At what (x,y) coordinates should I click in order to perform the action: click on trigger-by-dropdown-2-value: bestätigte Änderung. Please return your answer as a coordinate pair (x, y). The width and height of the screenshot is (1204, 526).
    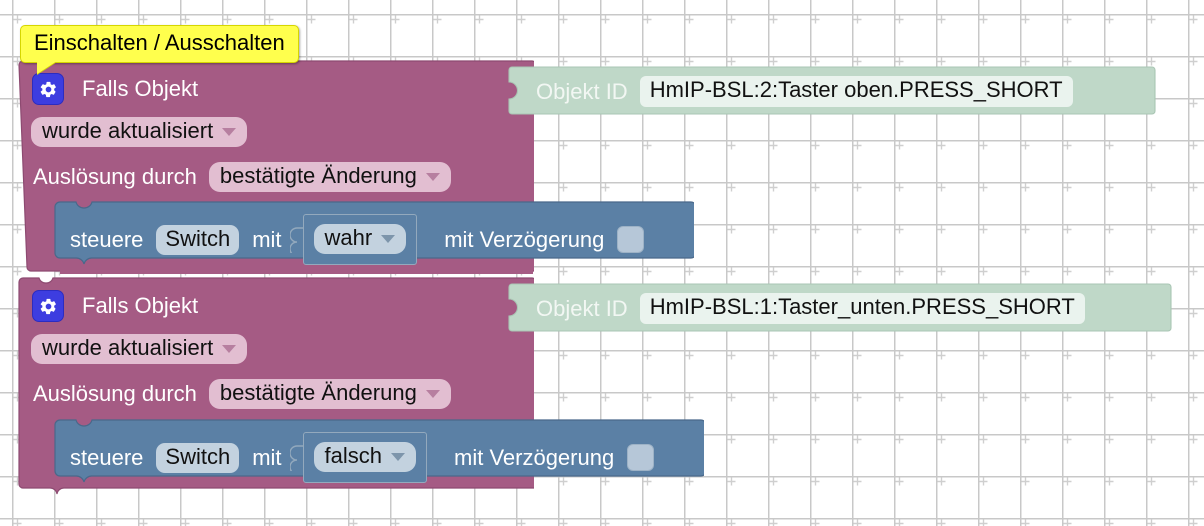
    Looking at the image, I should click on (318, 392).